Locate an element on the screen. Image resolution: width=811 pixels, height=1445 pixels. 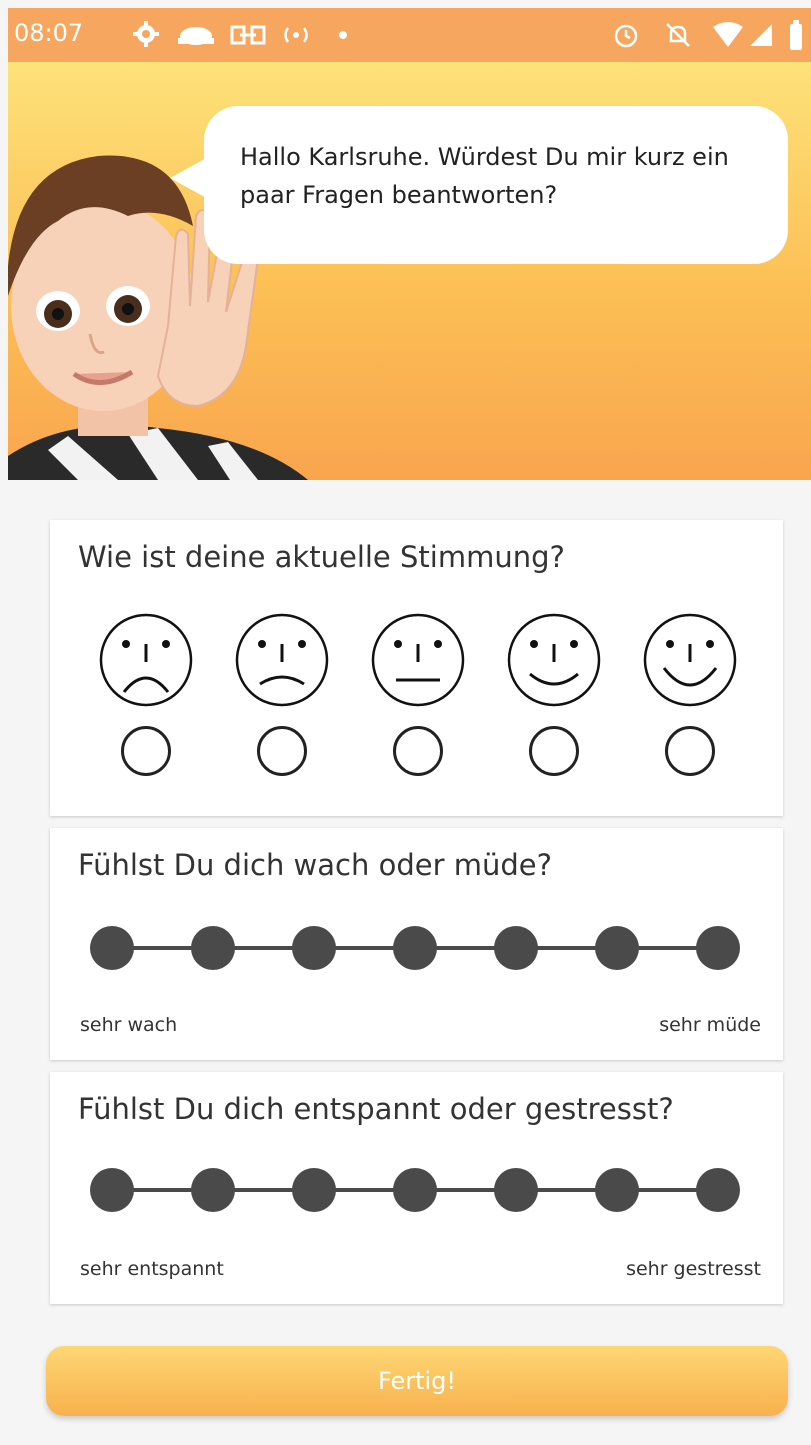
link-icon is located at coordinates (248, 35).